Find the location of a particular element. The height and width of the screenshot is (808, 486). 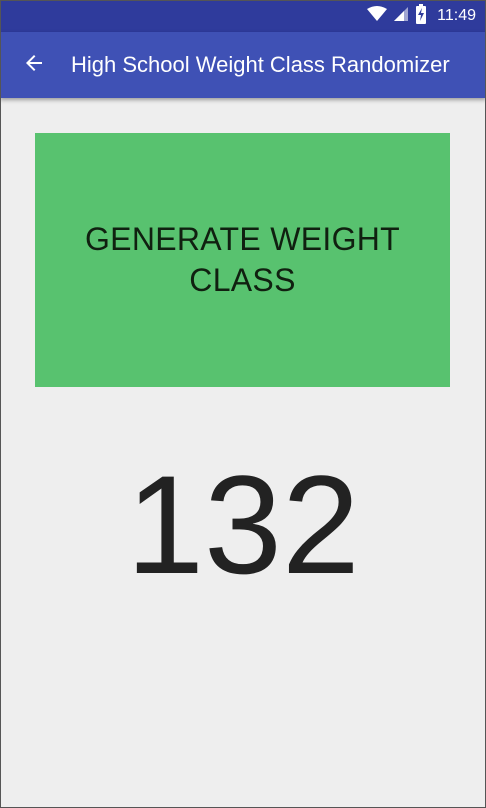

arrow-back-icon is located at coordinates (34, 65).